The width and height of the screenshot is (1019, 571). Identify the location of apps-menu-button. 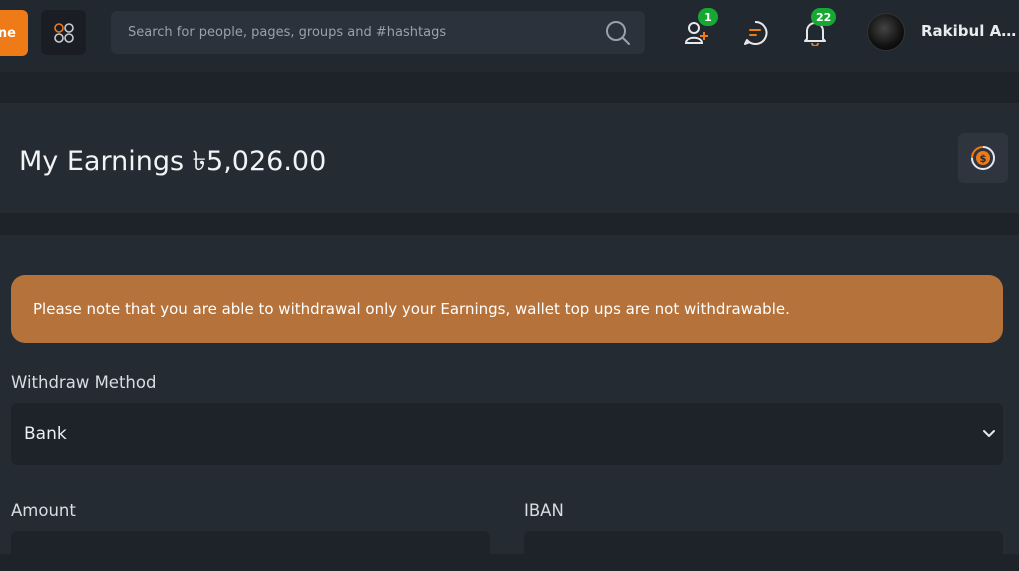
(63, 32).